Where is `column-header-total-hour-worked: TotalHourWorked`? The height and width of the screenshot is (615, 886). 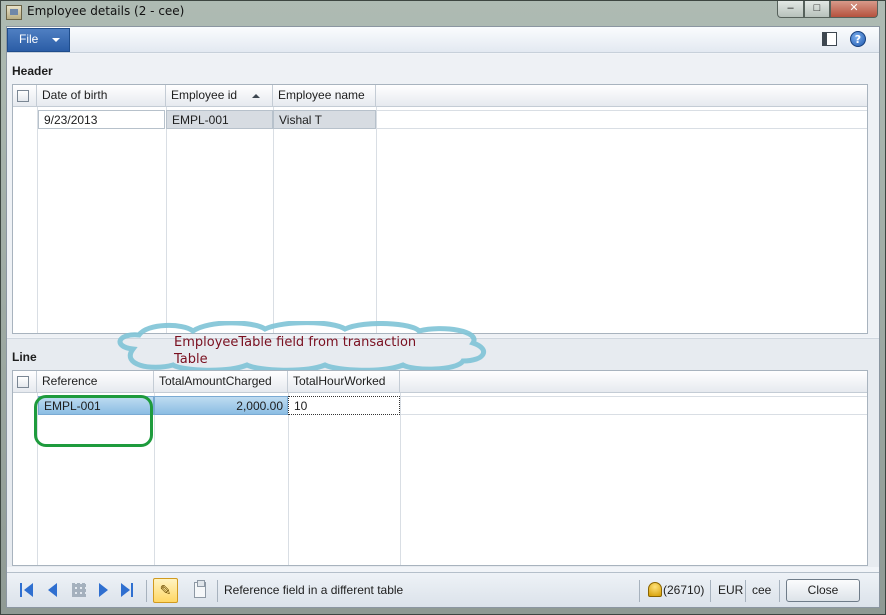 column-header-total-hour-worked: TotalHourWorked is located at coordinates (344, 382).